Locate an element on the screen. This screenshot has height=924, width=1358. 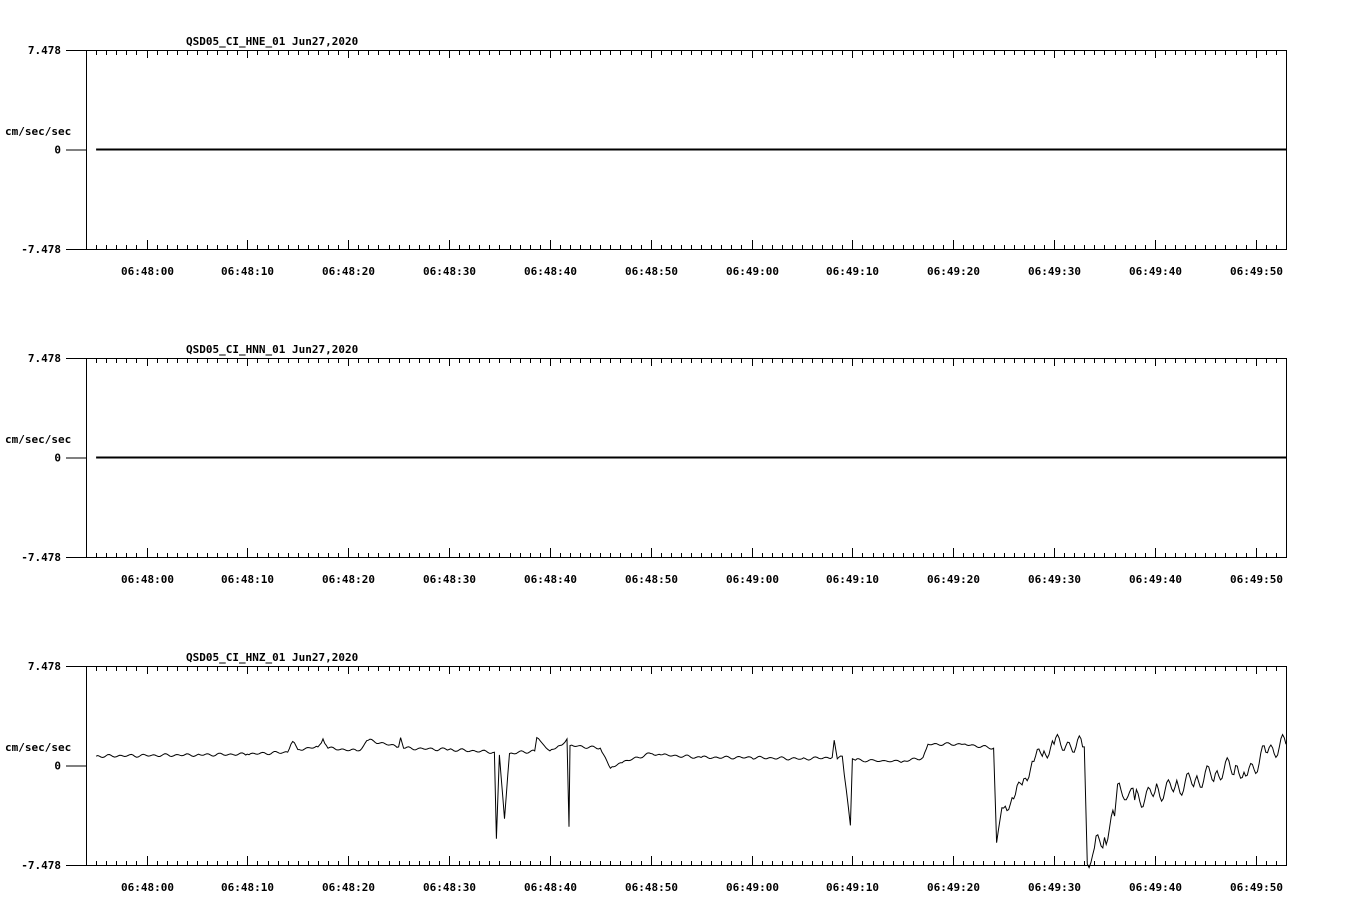
panel-title: QSD05_CI_HNE_01 Jun27,2020 is located at coordinates (272, 41).